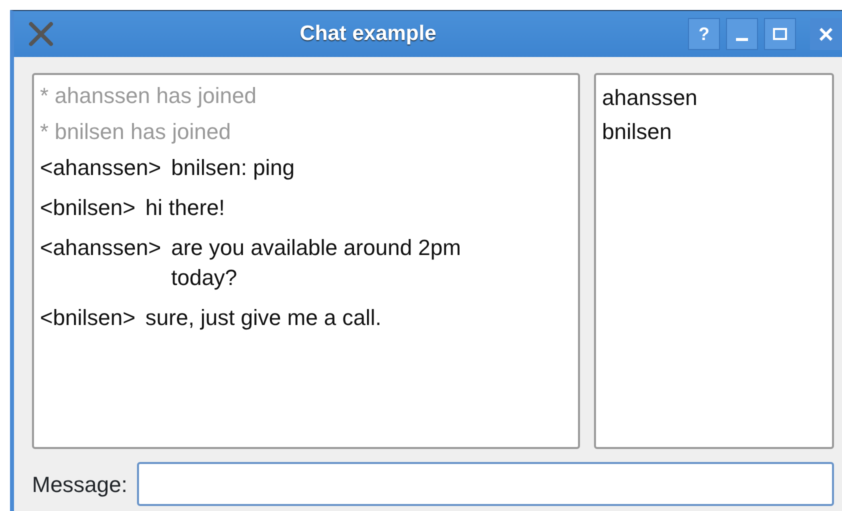 This screenshot has width=842, height=511. What do you see at coordinates (233, 168) in the screenshot?
I see `message-text: bnilsen: ping` at bounding box center [233, 168].